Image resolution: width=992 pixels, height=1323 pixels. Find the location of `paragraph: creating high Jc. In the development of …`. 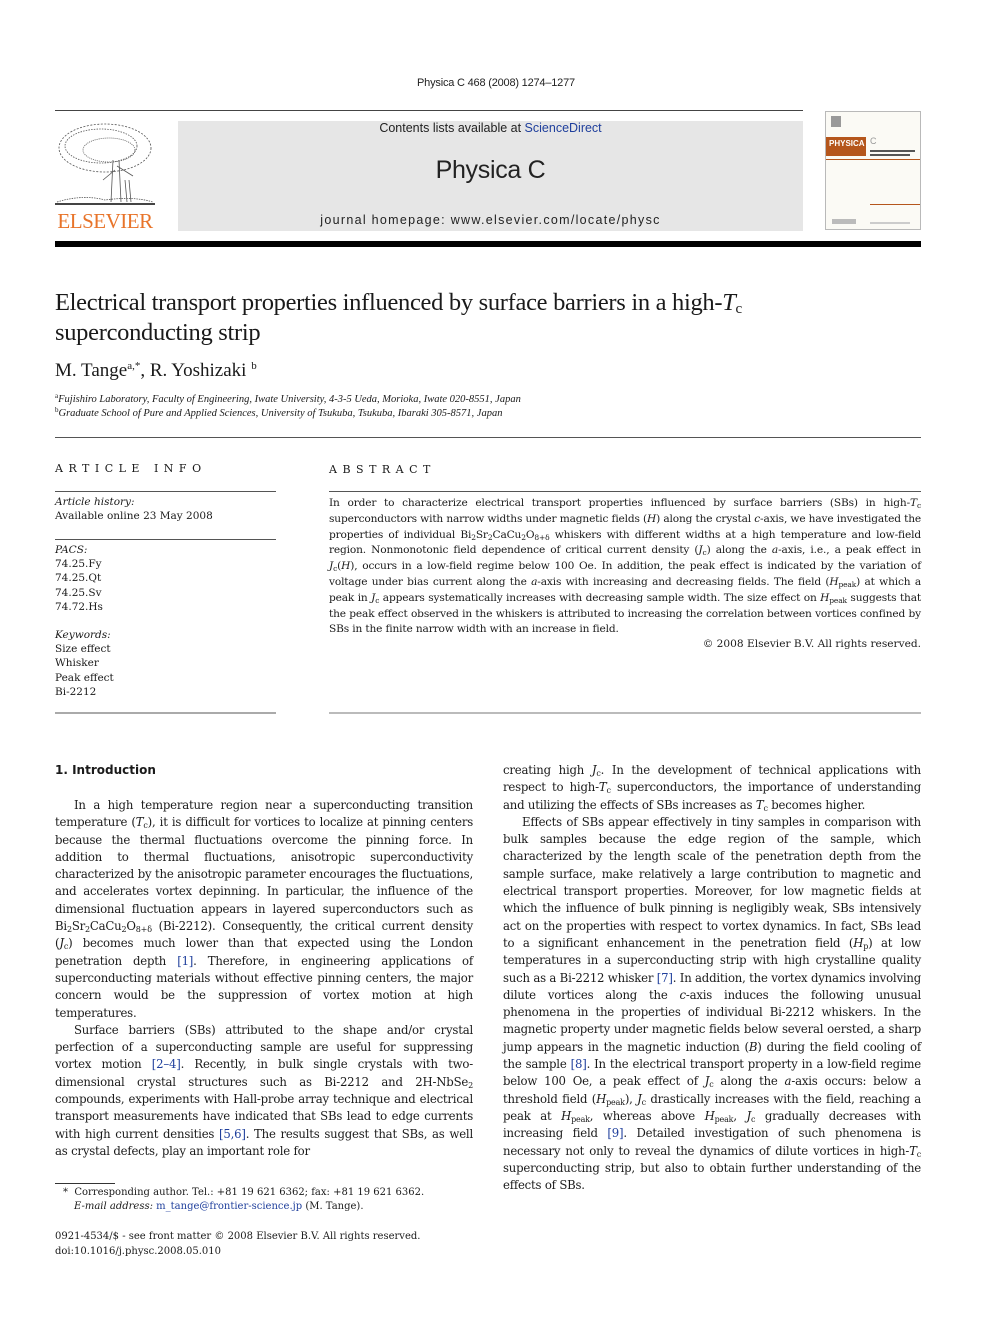

paragraph: creating high Jc. In the development of … is located at coordinates (712, 788).